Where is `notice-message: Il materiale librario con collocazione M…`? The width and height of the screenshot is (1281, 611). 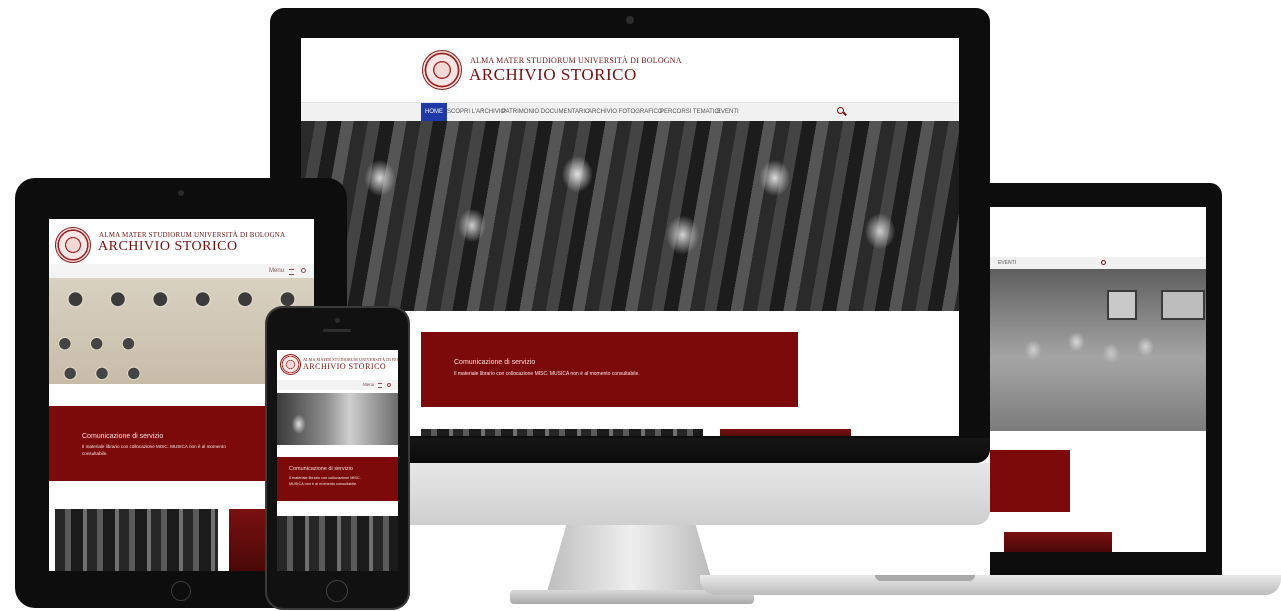
notice-message: Il materiale librario con collocazione M… is located at coordinates (547, 374).